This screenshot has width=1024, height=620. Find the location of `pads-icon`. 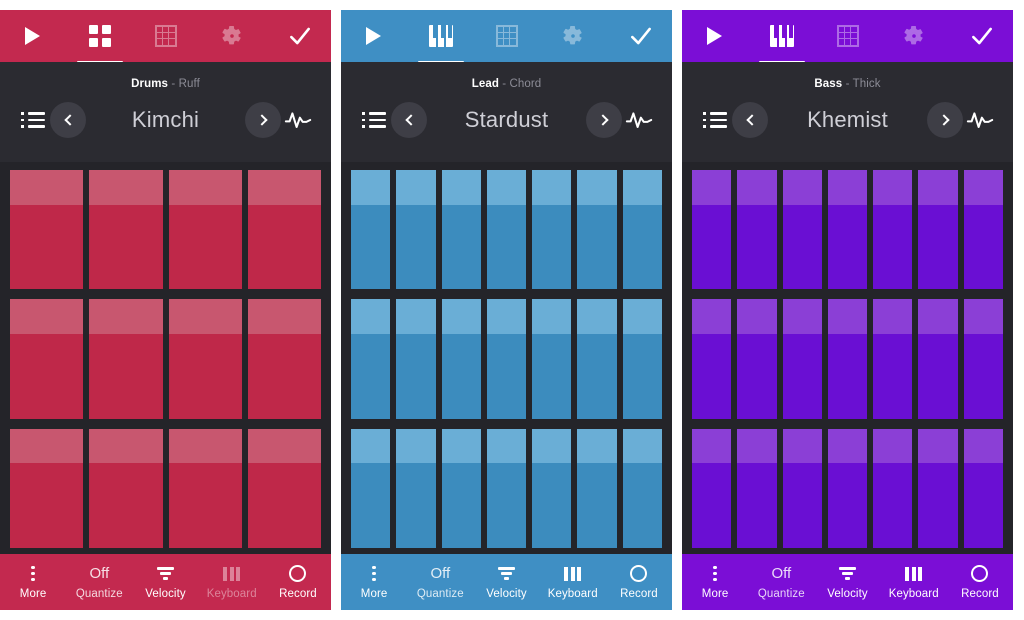

pads-icon is located at coordinates (100, 36).